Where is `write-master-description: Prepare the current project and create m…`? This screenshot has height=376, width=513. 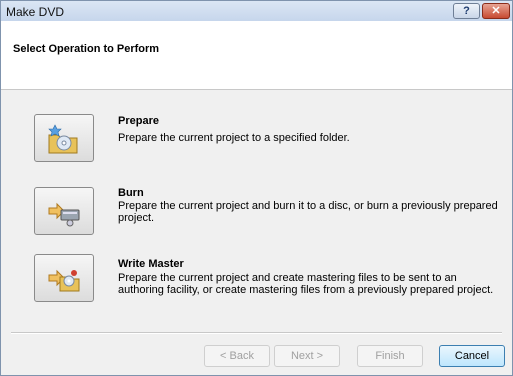
write-master-description: Prepare the current project and create m… is located at coordinates (306, 284).